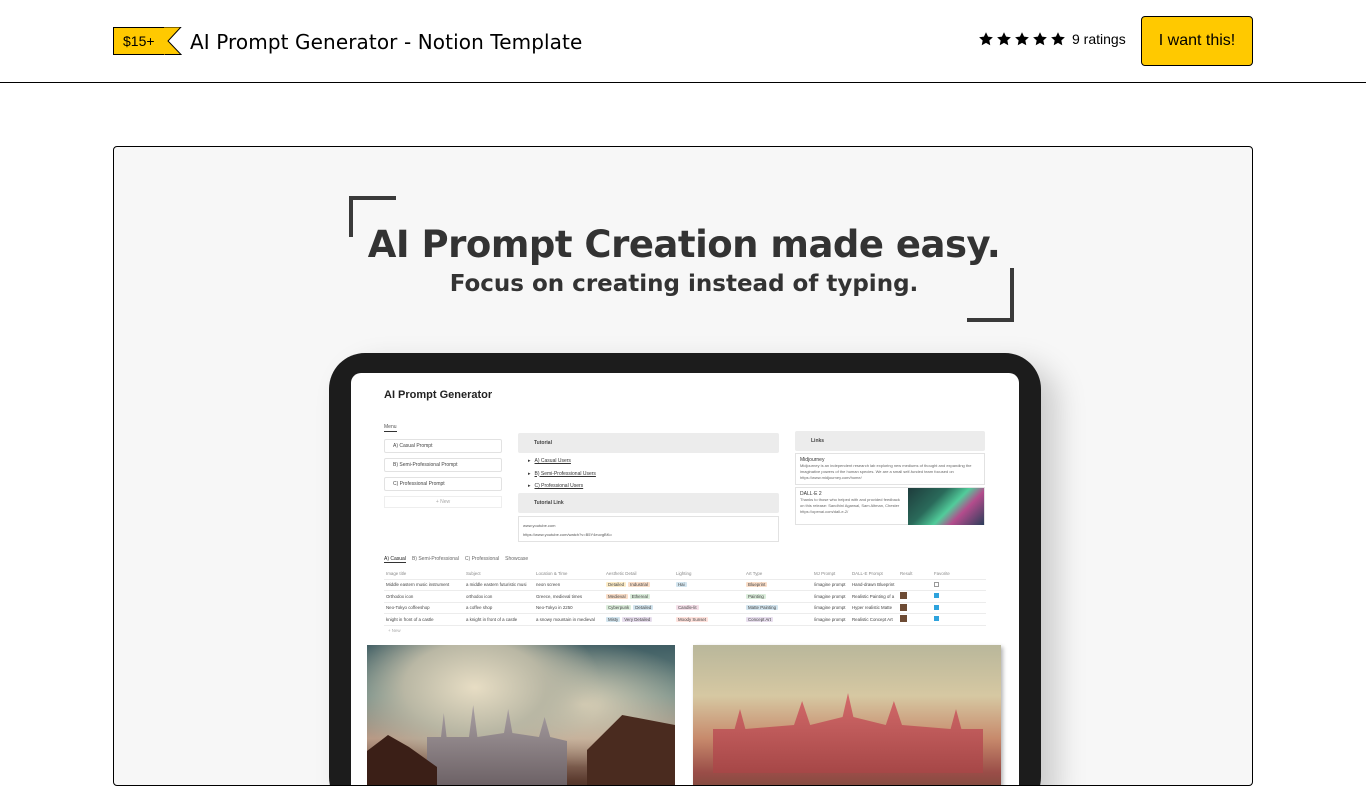 The height and width of the screenshot is (786, 1366). I want to click on cell-image-title: Middle eastern music instrument, so click(418, 585).